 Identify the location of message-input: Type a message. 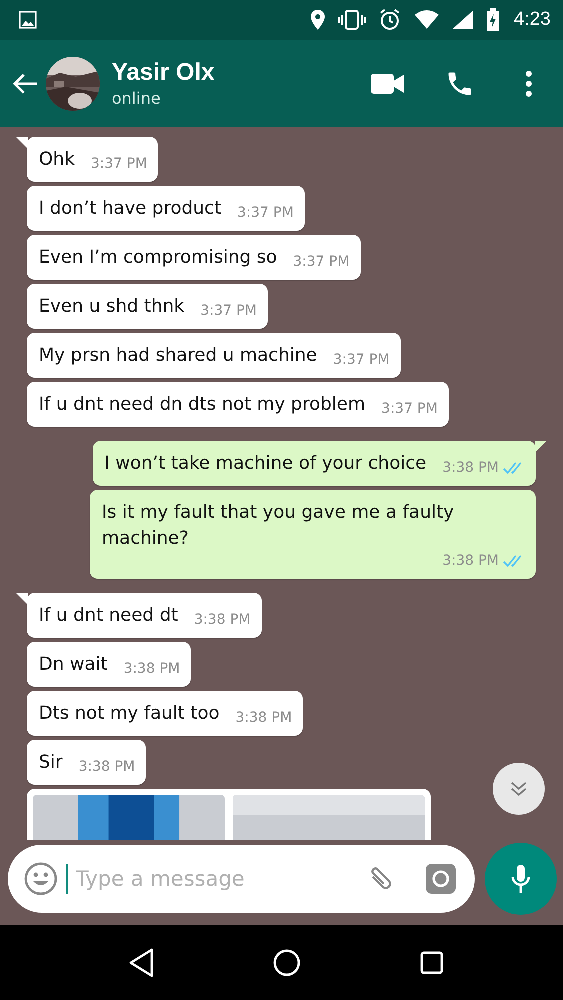
(215, 879).